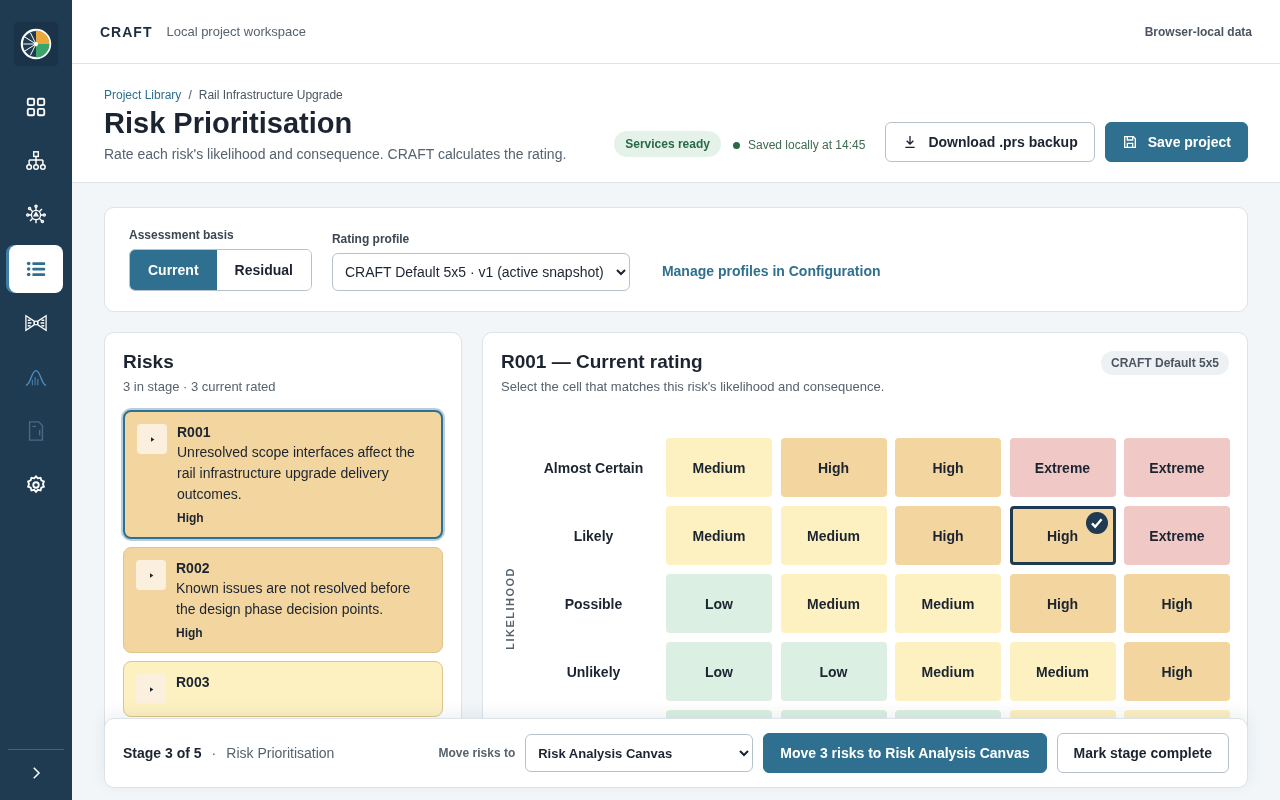  I want to click on stage-counter: Stage 3 of 5, so click(162, 753).